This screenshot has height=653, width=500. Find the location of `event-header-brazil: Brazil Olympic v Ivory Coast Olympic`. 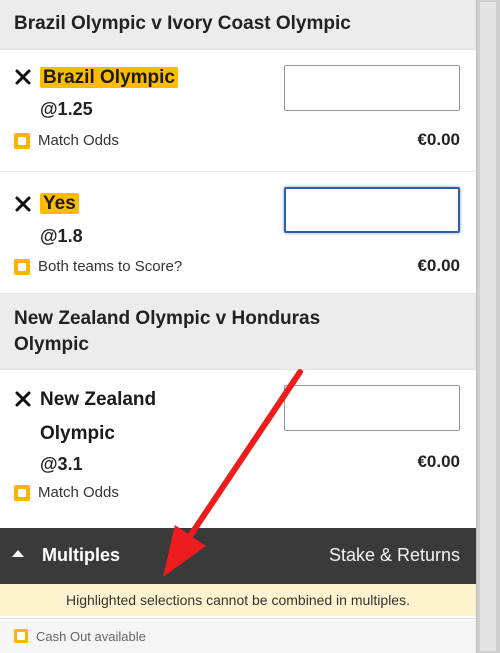

event-header-brazil: Brazil Olympic v Ivory Coast Olympic is located at coordinates (238, 25).